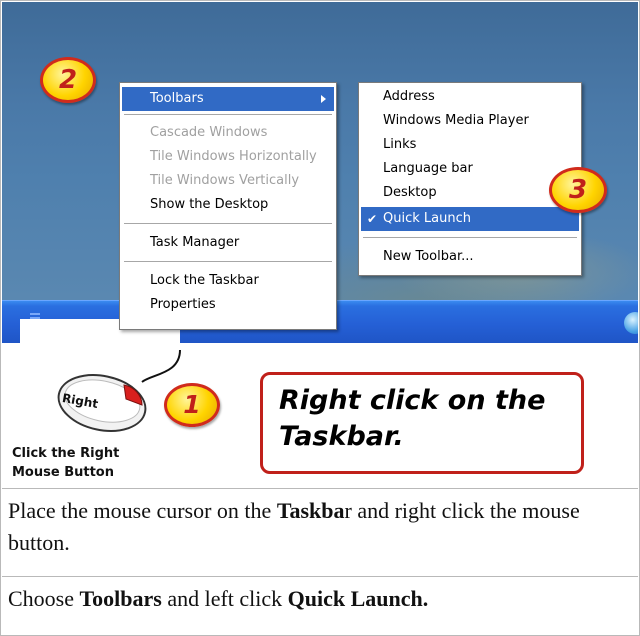 The height and width of the screenshot is (636, 640). I want to click on instruction-callout: Right click on the Taskbar., so click(422, 423).